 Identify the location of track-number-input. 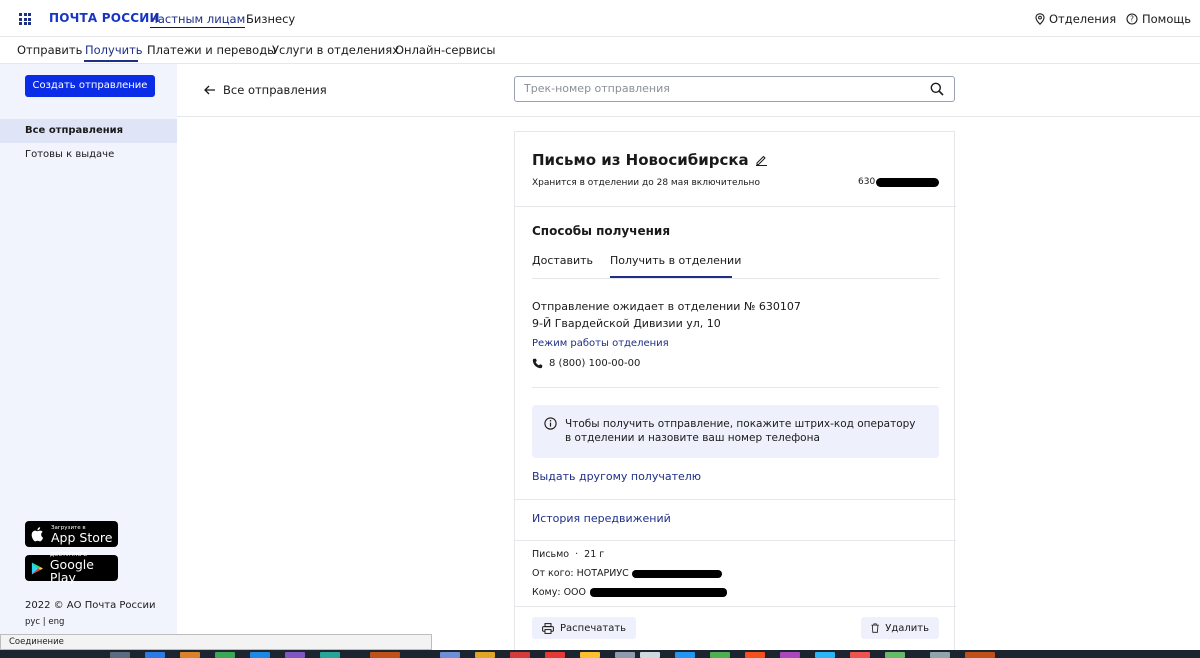
(715, 88).